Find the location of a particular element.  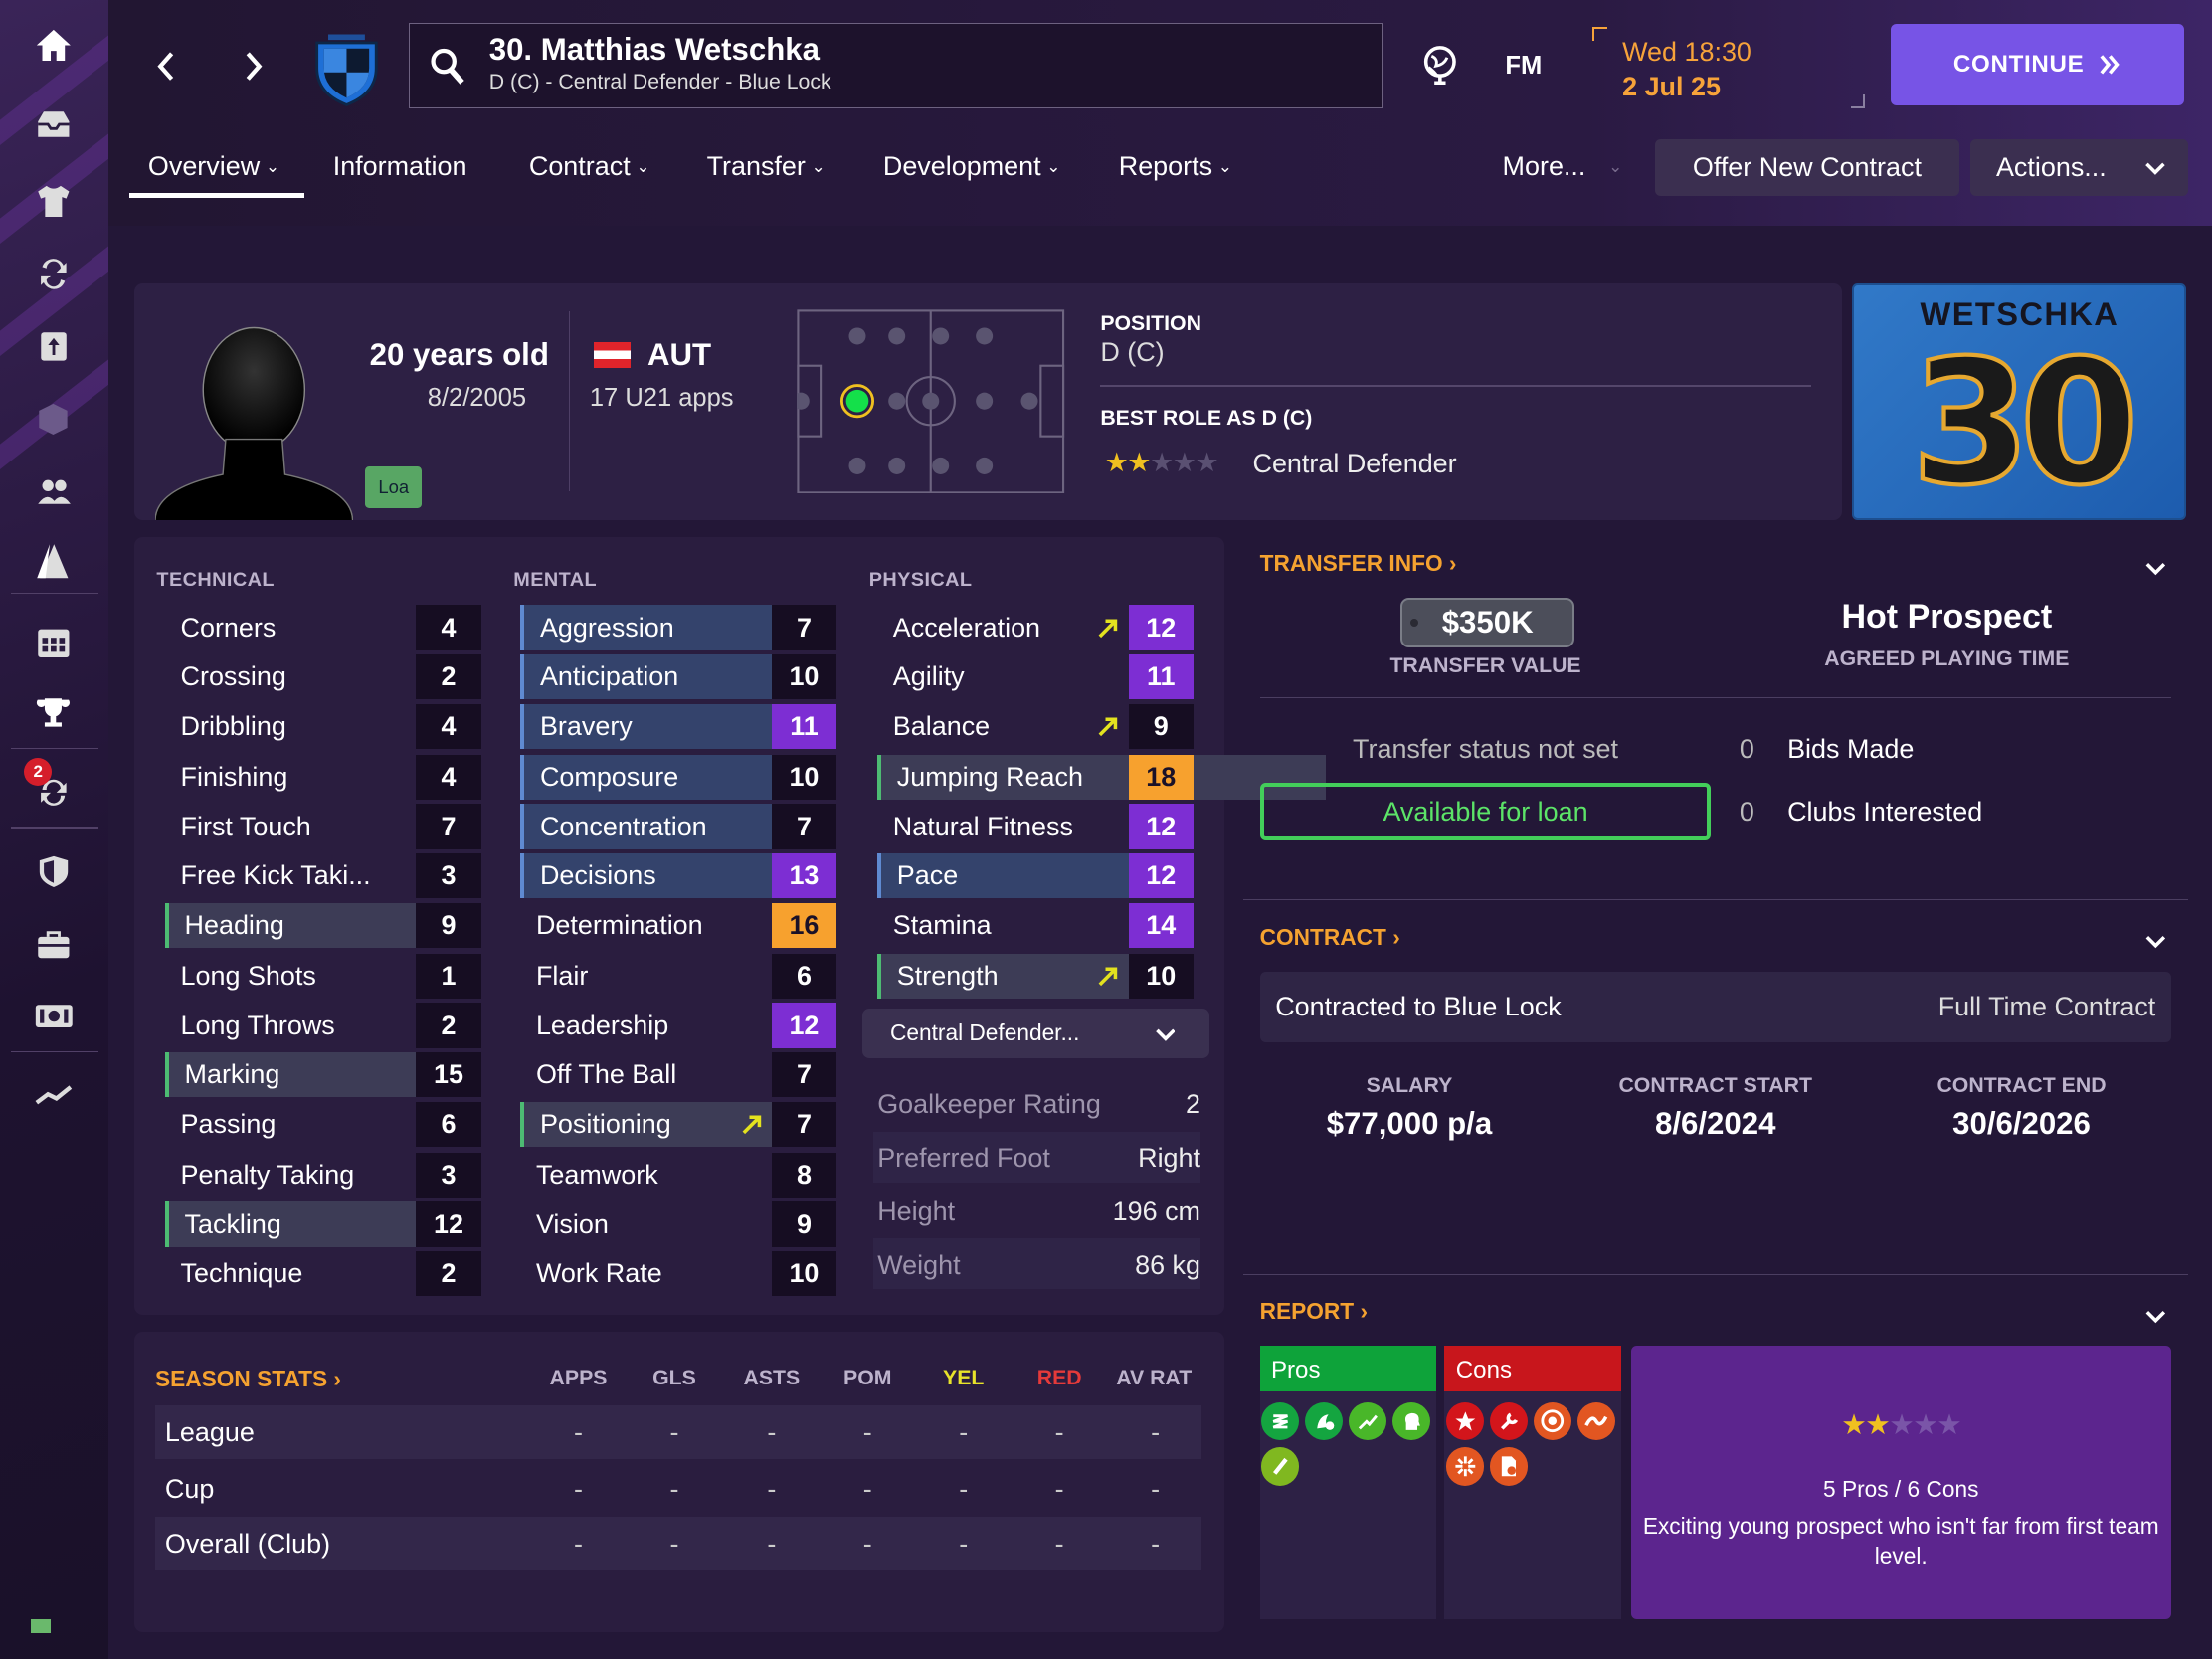

shield-icon is located at coordinates (54, 871).